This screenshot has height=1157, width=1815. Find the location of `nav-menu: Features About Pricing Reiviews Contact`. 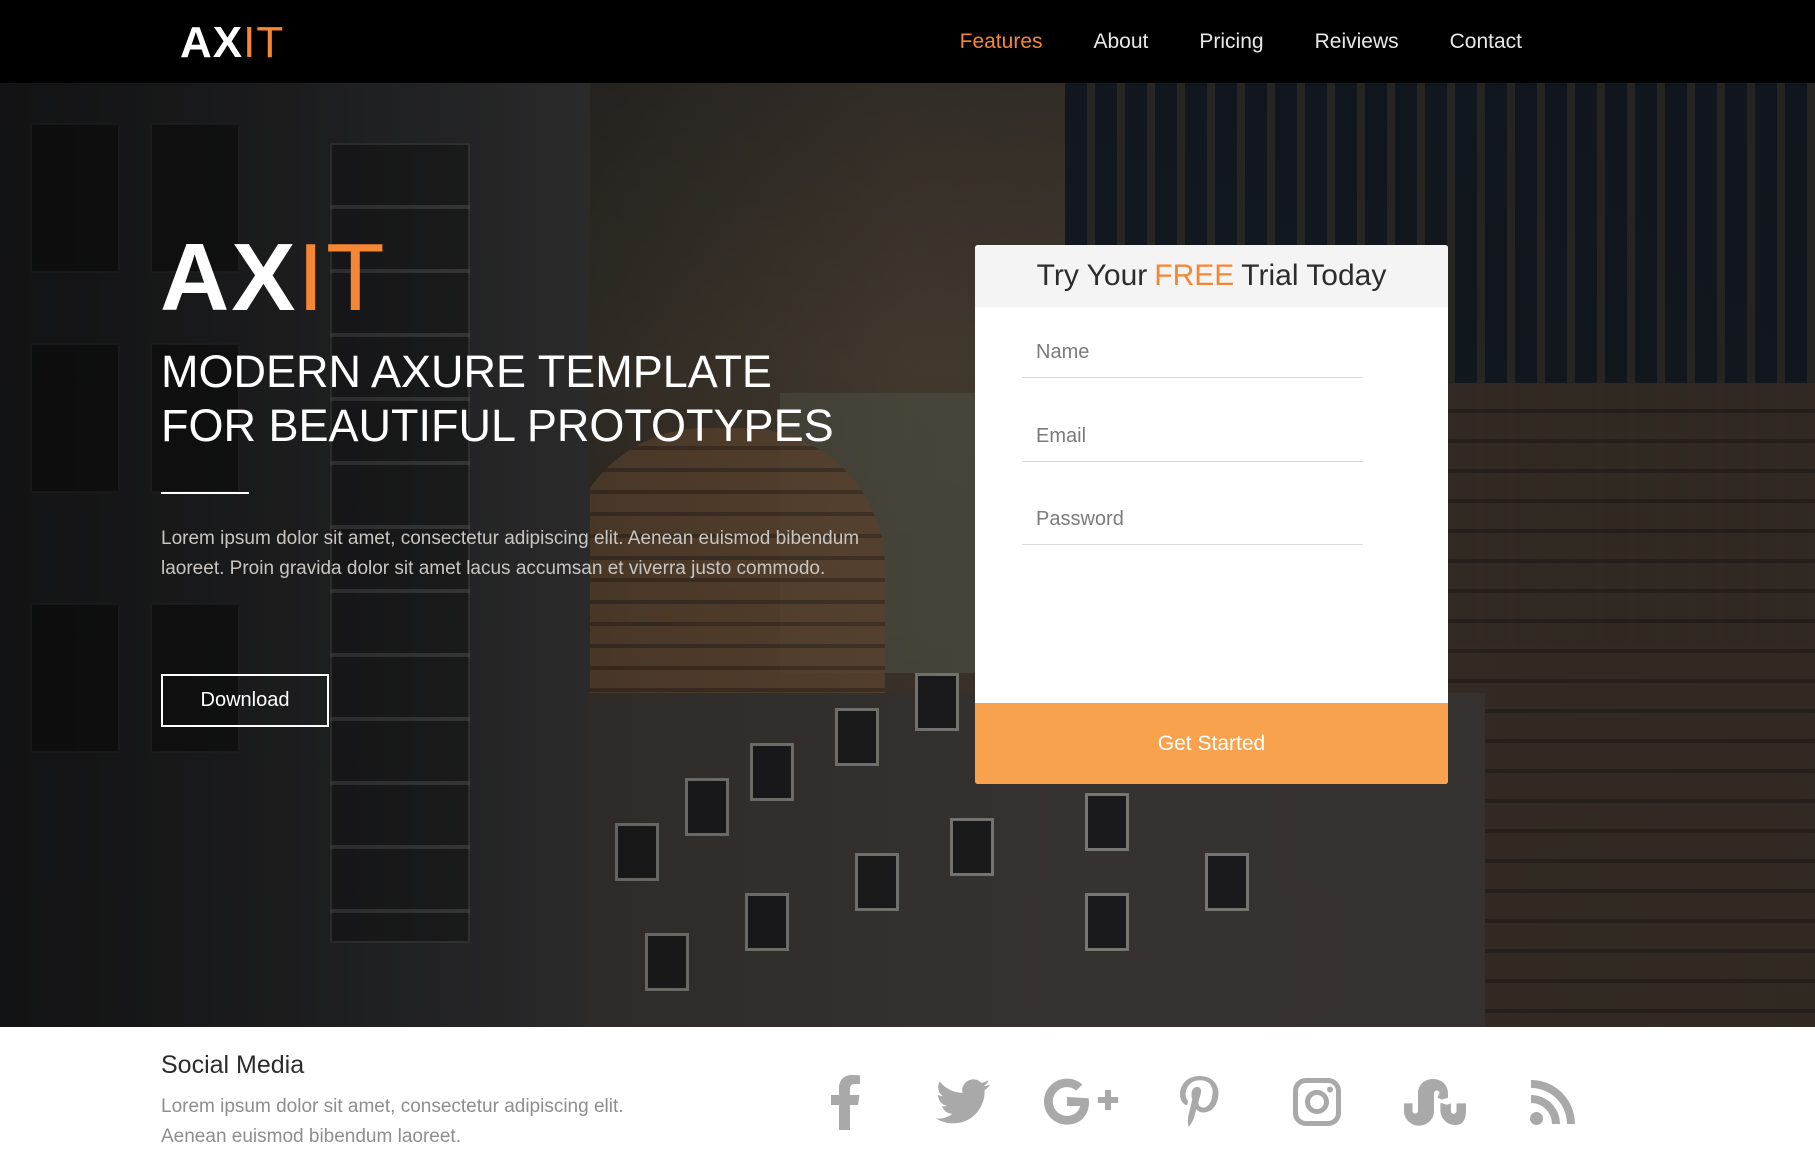

nav-menu: Features About Pricing Reiviews Contact is located at coordinates (1215, 41).